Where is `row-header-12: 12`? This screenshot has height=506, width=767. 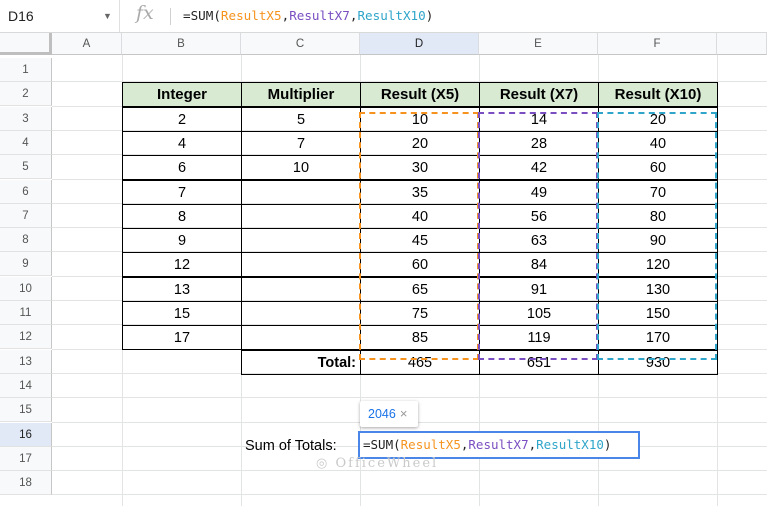
row-header-12: 12 is located at coordinates (26, 337).